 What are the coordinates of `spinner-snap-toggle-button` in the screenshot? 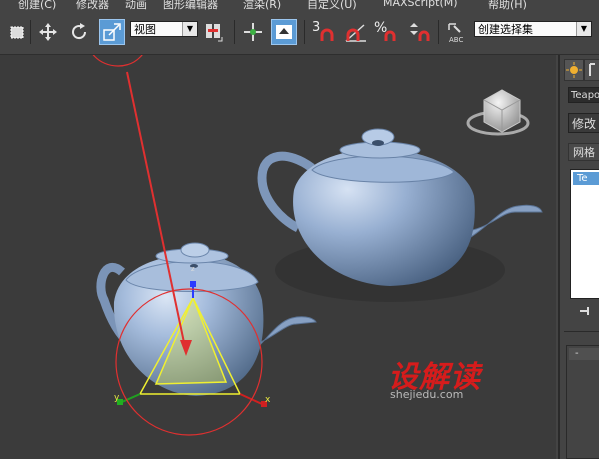 It's located at (420, 32).